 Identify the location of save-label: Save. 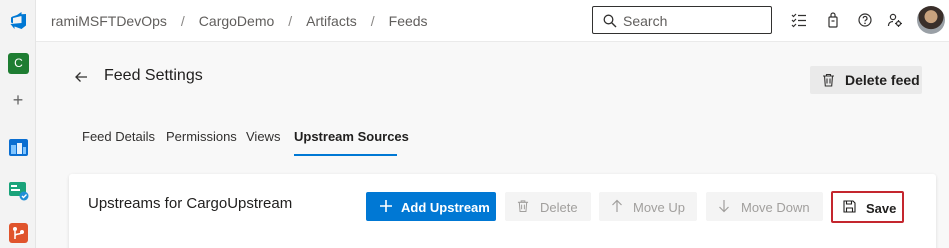
(881, 208).